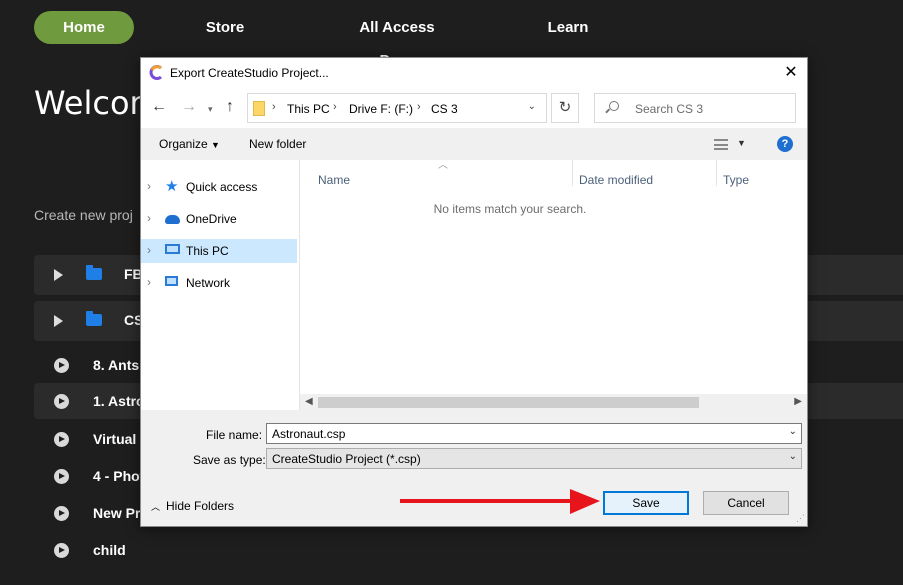 The width and height of the screenshot is (903, 585). I want to click on file-name-label: File name:, so click(234, 435).